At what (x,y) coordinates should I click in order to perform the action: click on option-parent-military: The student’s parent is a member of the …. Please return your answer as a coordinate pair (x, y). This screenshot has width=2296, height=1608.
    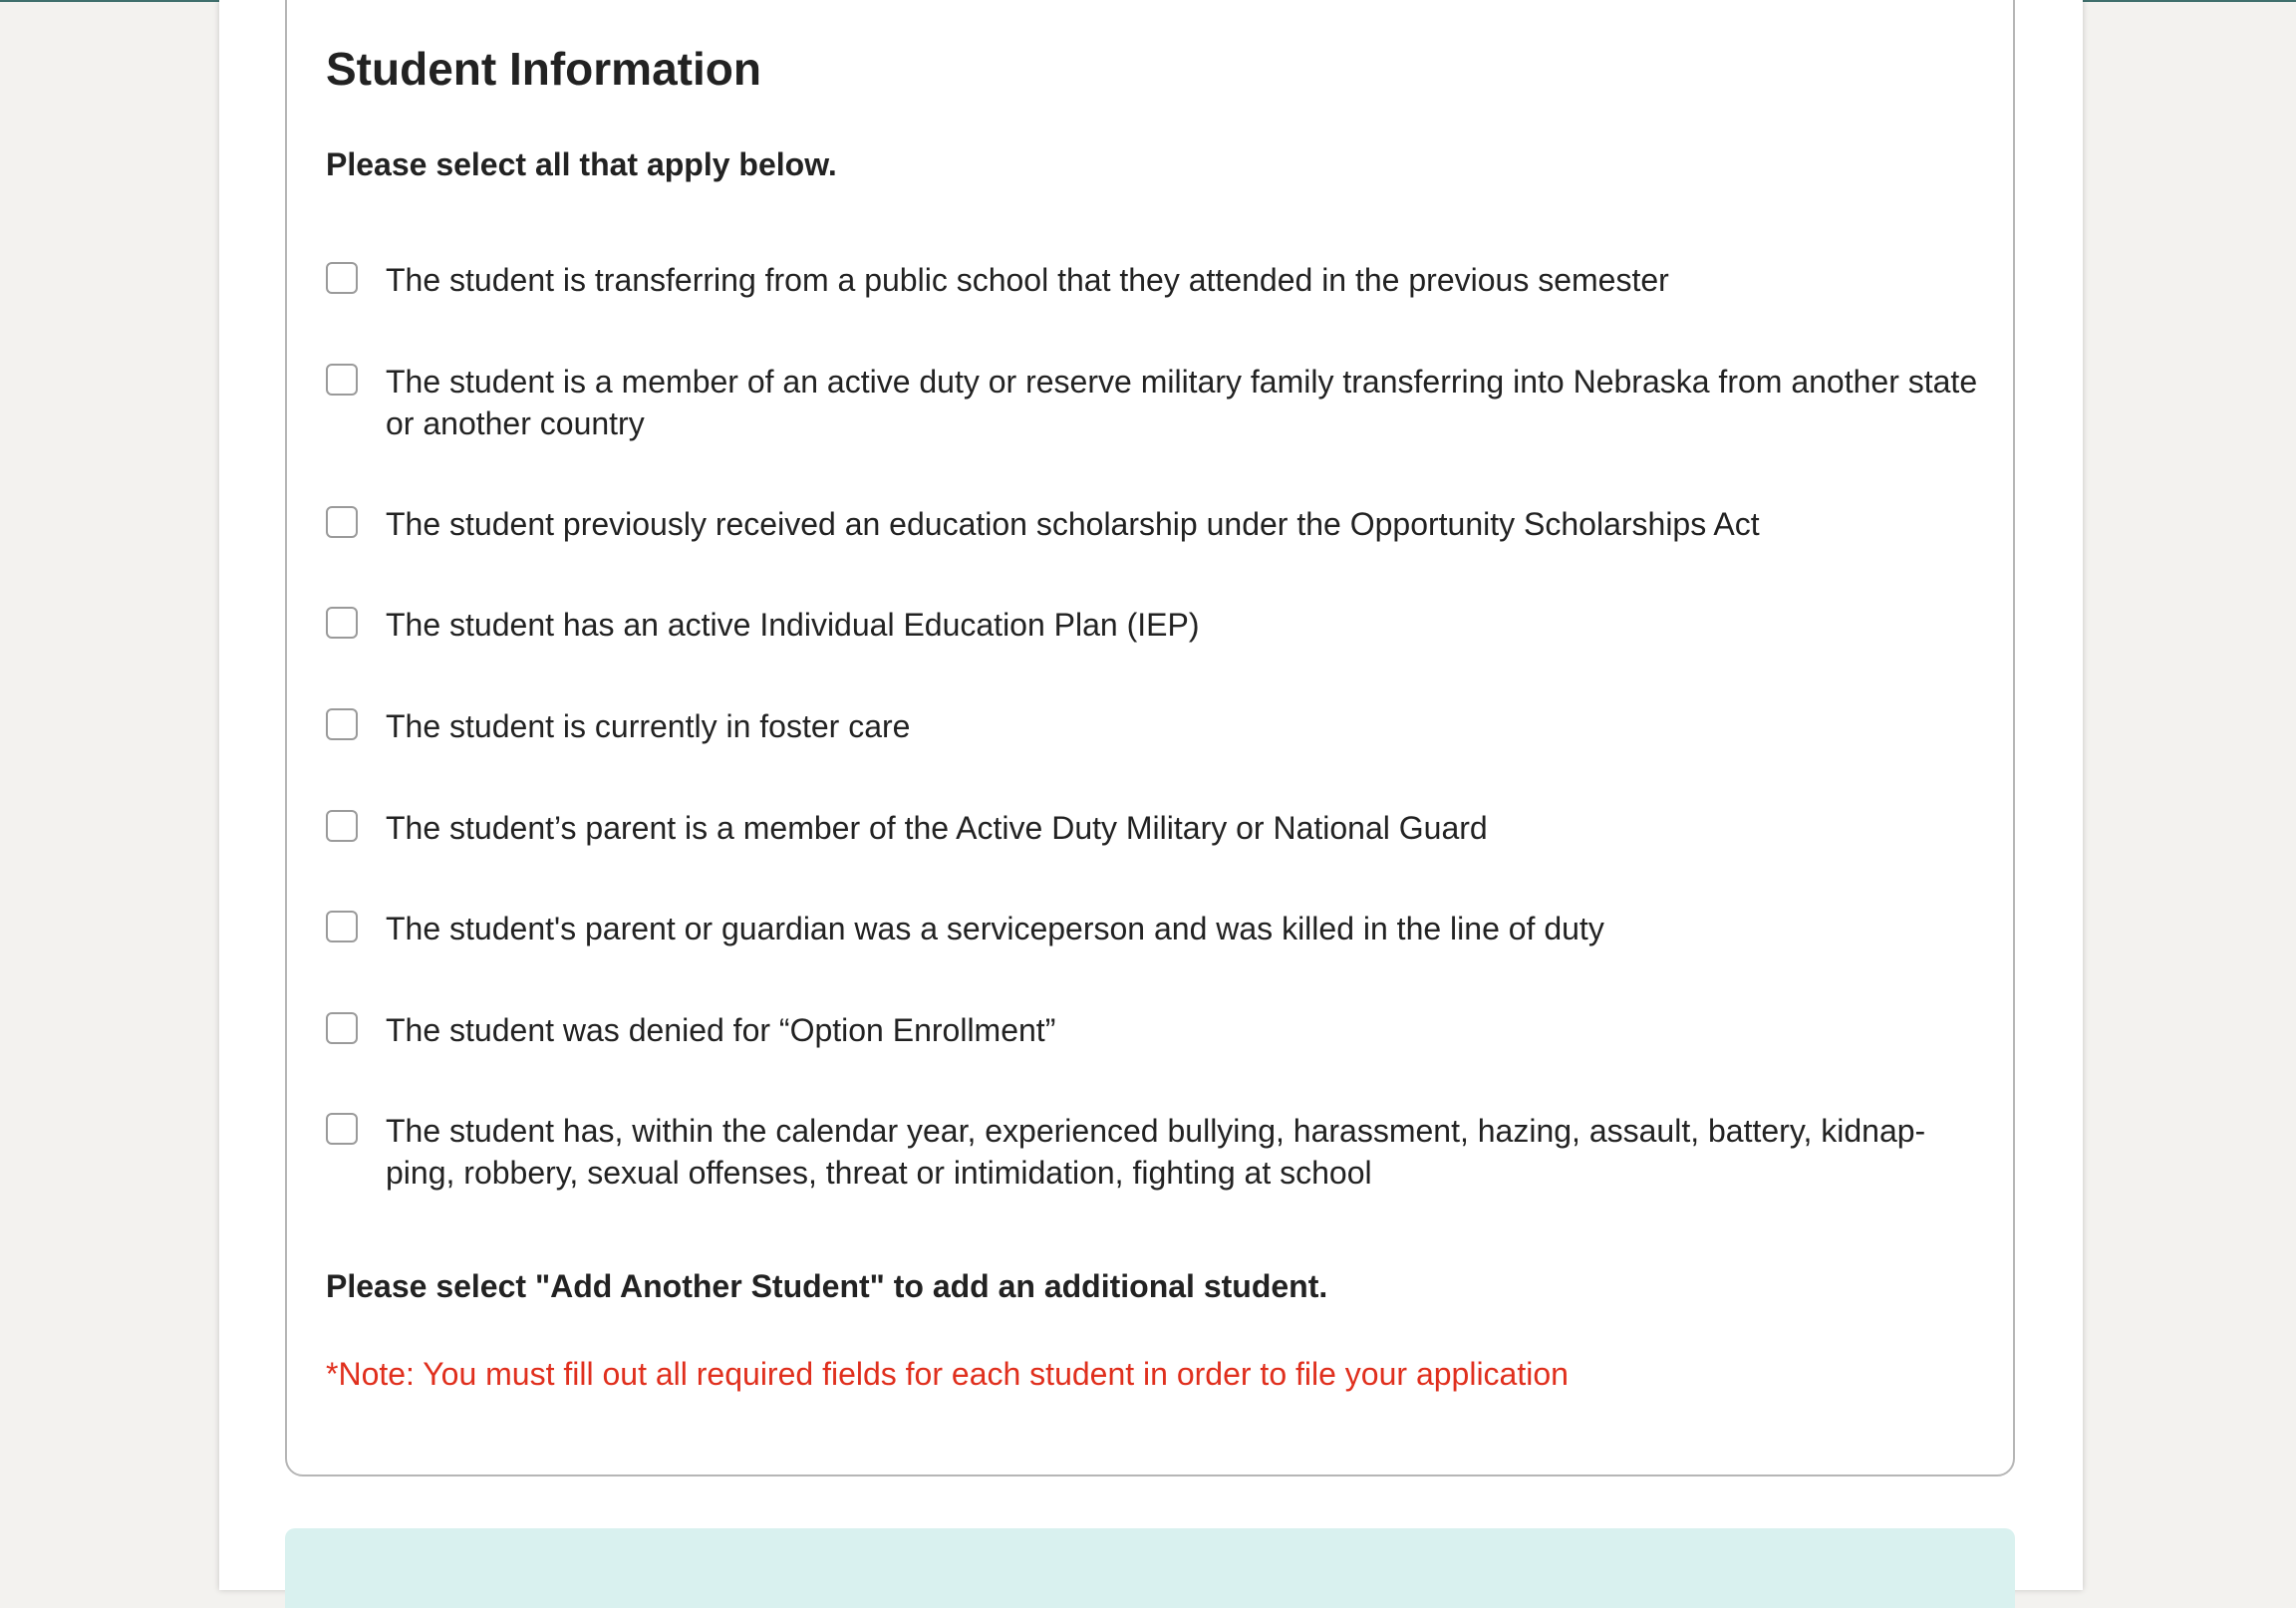
    Looking at the image, I should click on (1153, 828).